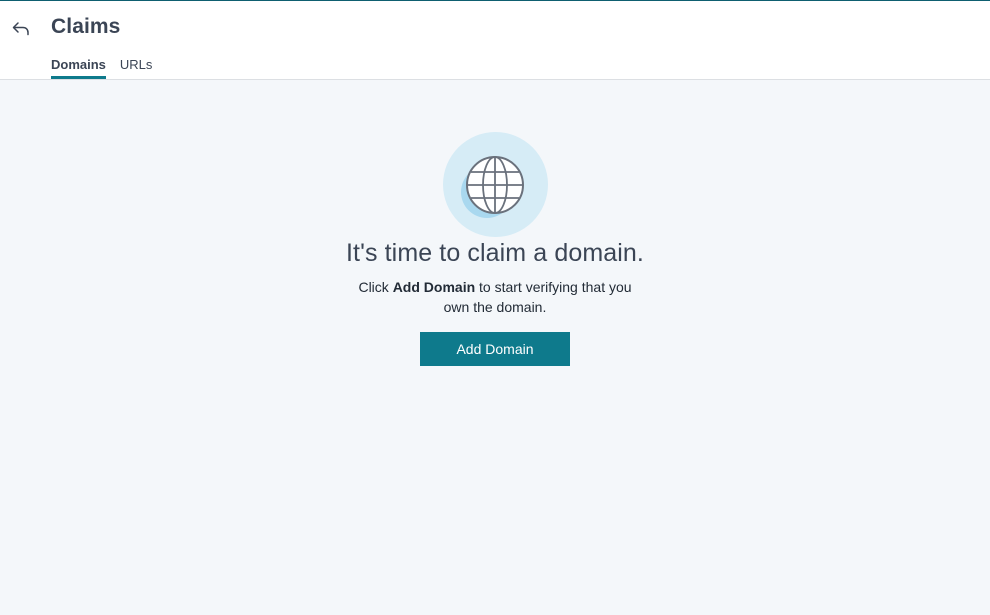  I want to click on back-arrow-icon, so click(20, 29).